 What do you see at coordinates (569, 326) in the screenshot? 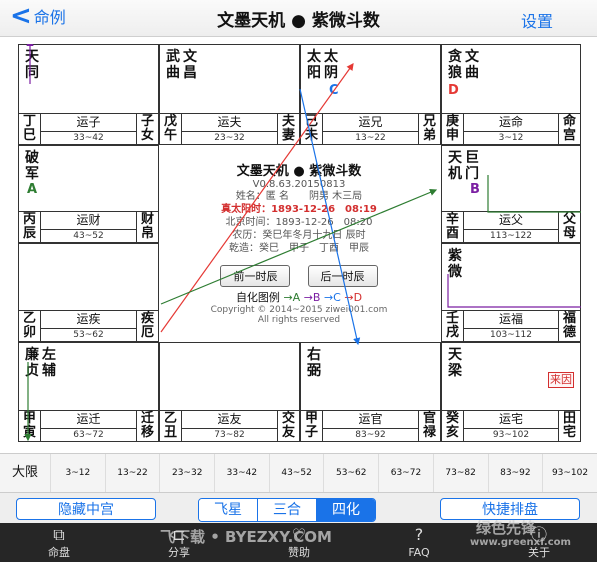
I see `palace-name: 福德` at bounding box center [569, 326].